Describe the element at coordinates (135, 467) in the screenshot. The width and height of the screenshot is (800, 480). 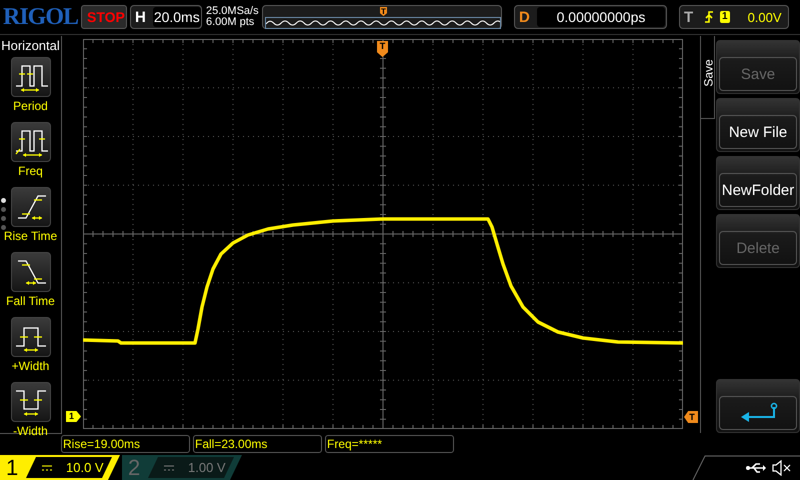
I see `channel-number: 2` at that location.